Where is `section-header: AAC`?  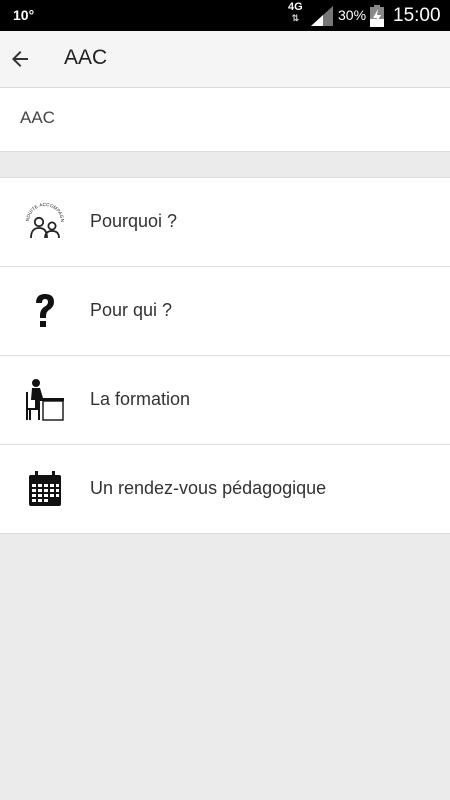 section-header: AAC is located at coordinates (225, 120).